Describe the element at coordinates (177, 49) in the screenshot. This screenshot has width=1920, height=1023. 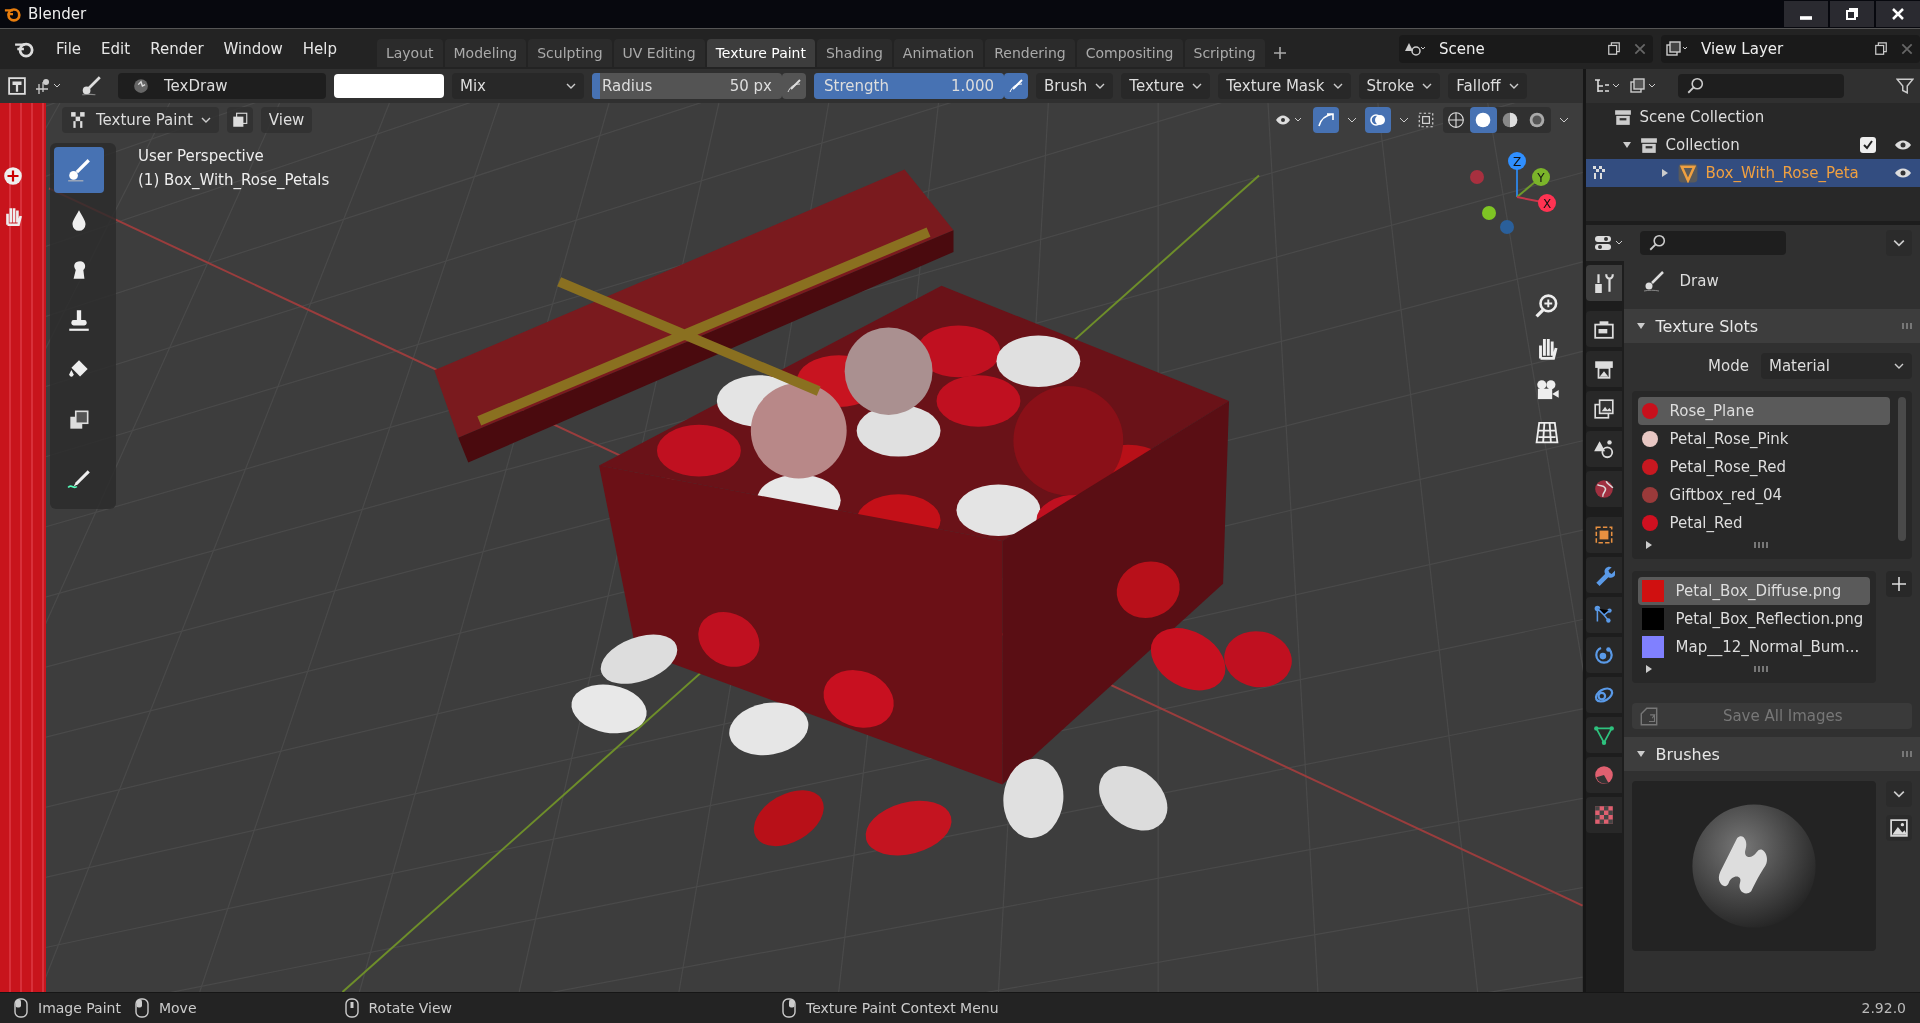
I see `menu-item: Render` at that location.